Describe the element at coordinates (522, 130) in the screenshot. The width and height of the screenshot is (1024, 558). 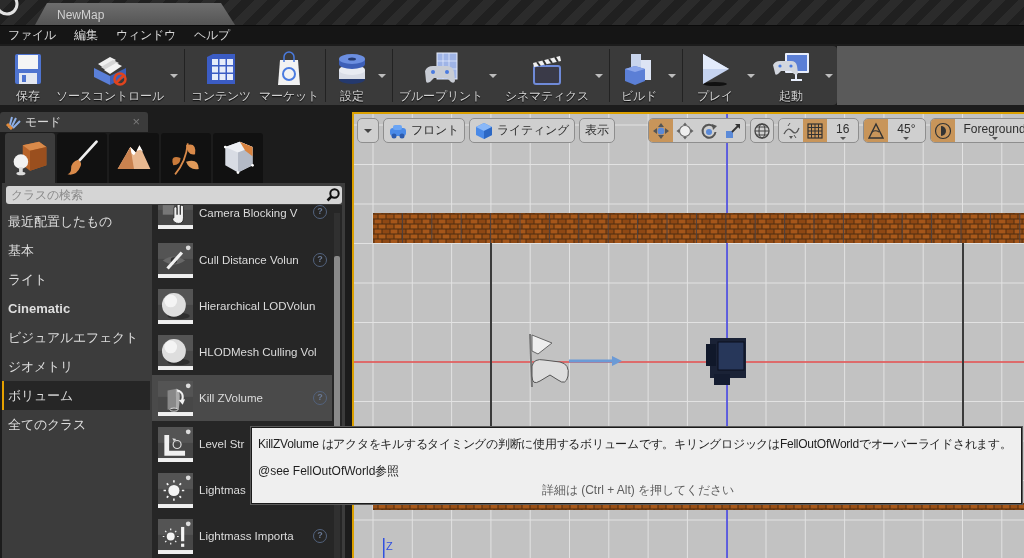
I see `viewport-menu-button: ライティング` at that location.